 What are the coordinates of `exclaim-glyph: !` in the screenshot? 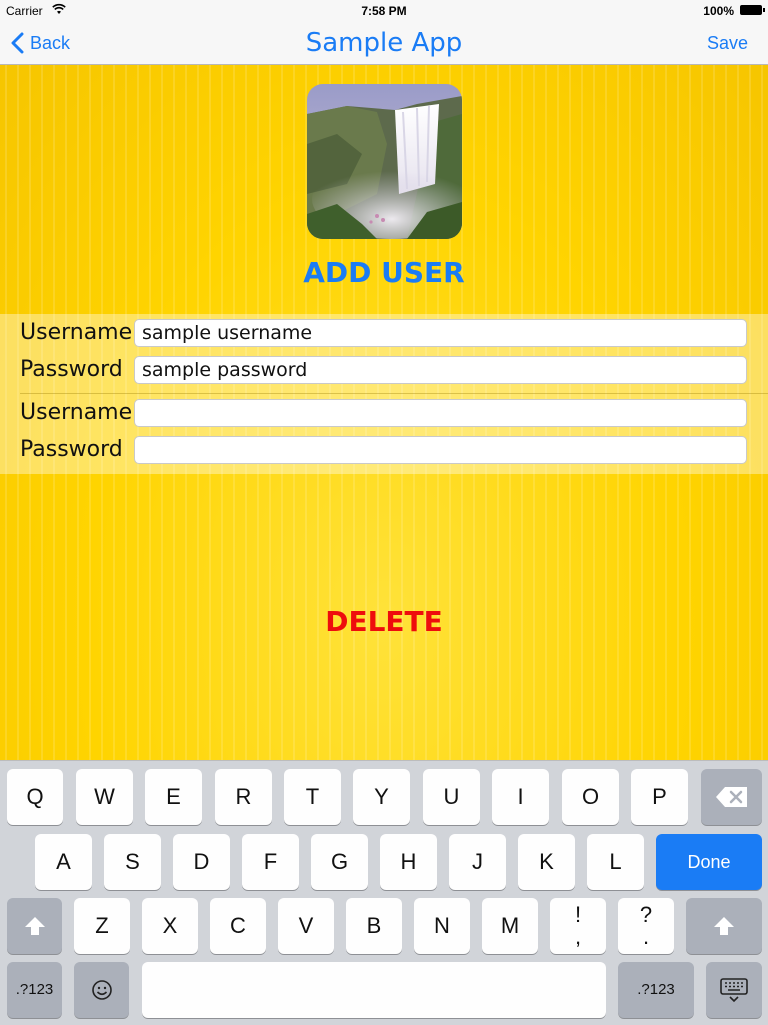 It's located at (578, 914).